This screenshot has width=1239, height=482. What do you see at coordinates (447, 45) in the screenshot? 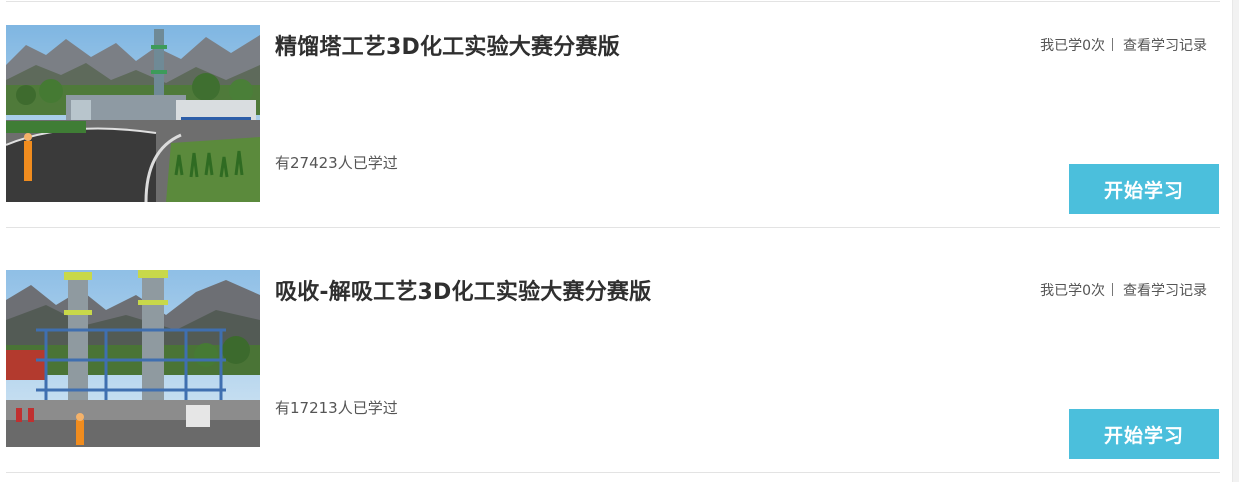
I see `course-title: 精馏塔工艺3D化工实验大赛分赛版` at bounding box center [447, 45].